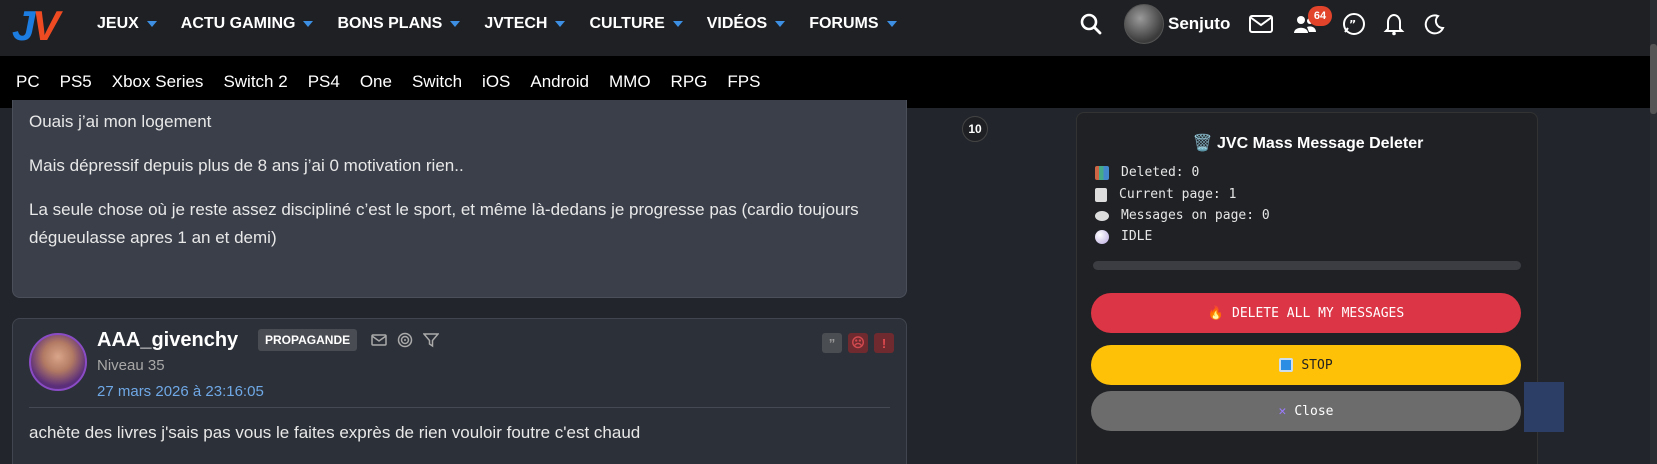 Image resolution: width=1657 pixels, height=464 pixels. What do you see at coordinates (118, 23) in the screenshot?
I see `nav-label: JEUX` at bounding box center [118, 23].